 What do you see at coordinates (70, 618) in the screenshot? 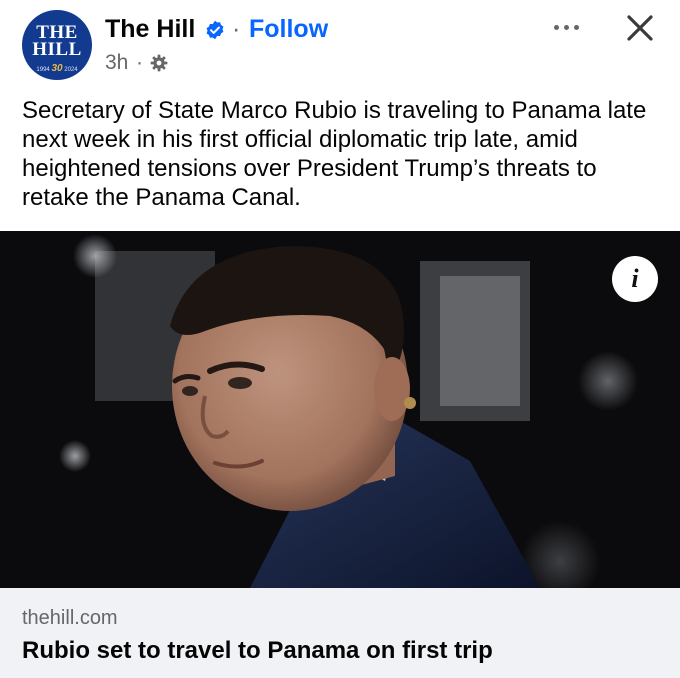
I see `link-domain: thehill.com` at bounding box center [70, 618].